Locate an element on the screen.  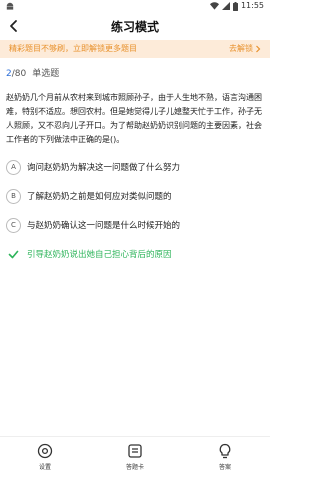
option-d-text: 引导赵奶奶说出她自己担心背后的原因 is located at coordinates (99, 255).